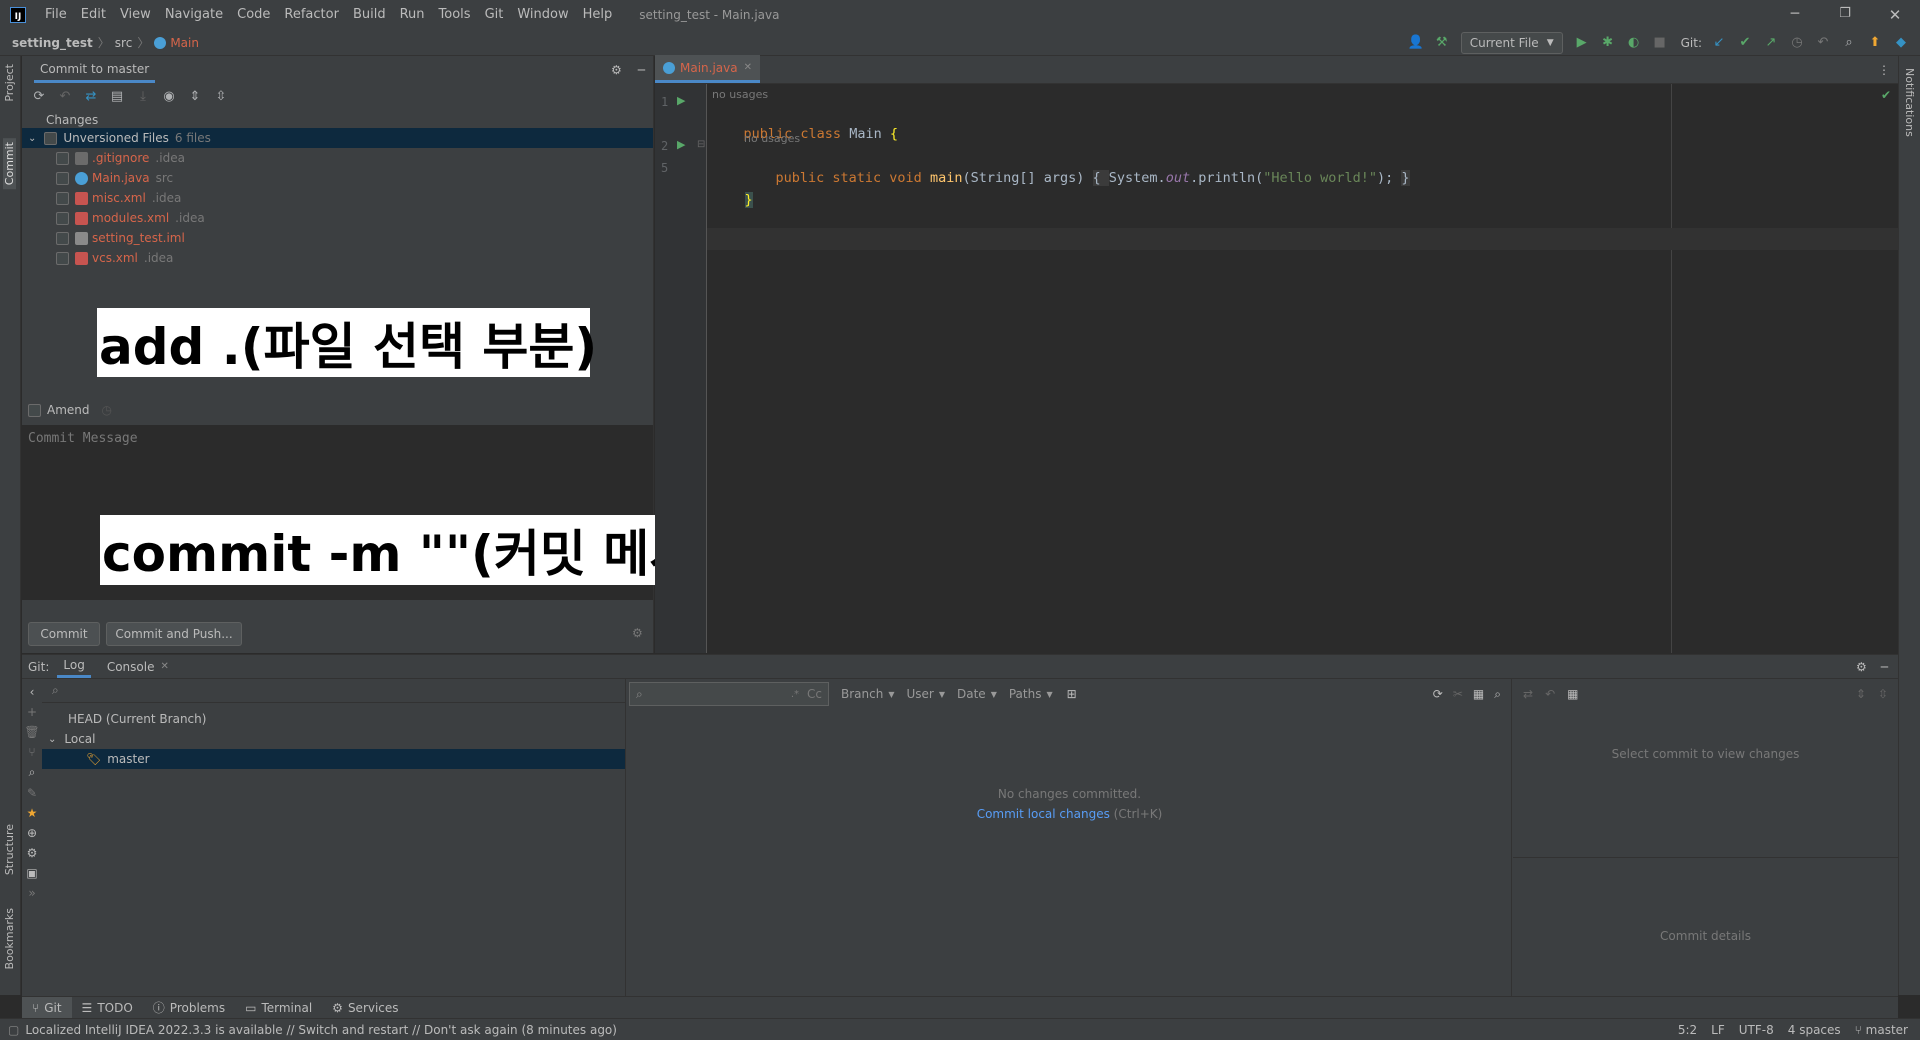 This screenshot has height=1040, width=1920. Describe the element at coordinates (9, 83) in the screenshot. I see `project-tool-button: Project` at that location.